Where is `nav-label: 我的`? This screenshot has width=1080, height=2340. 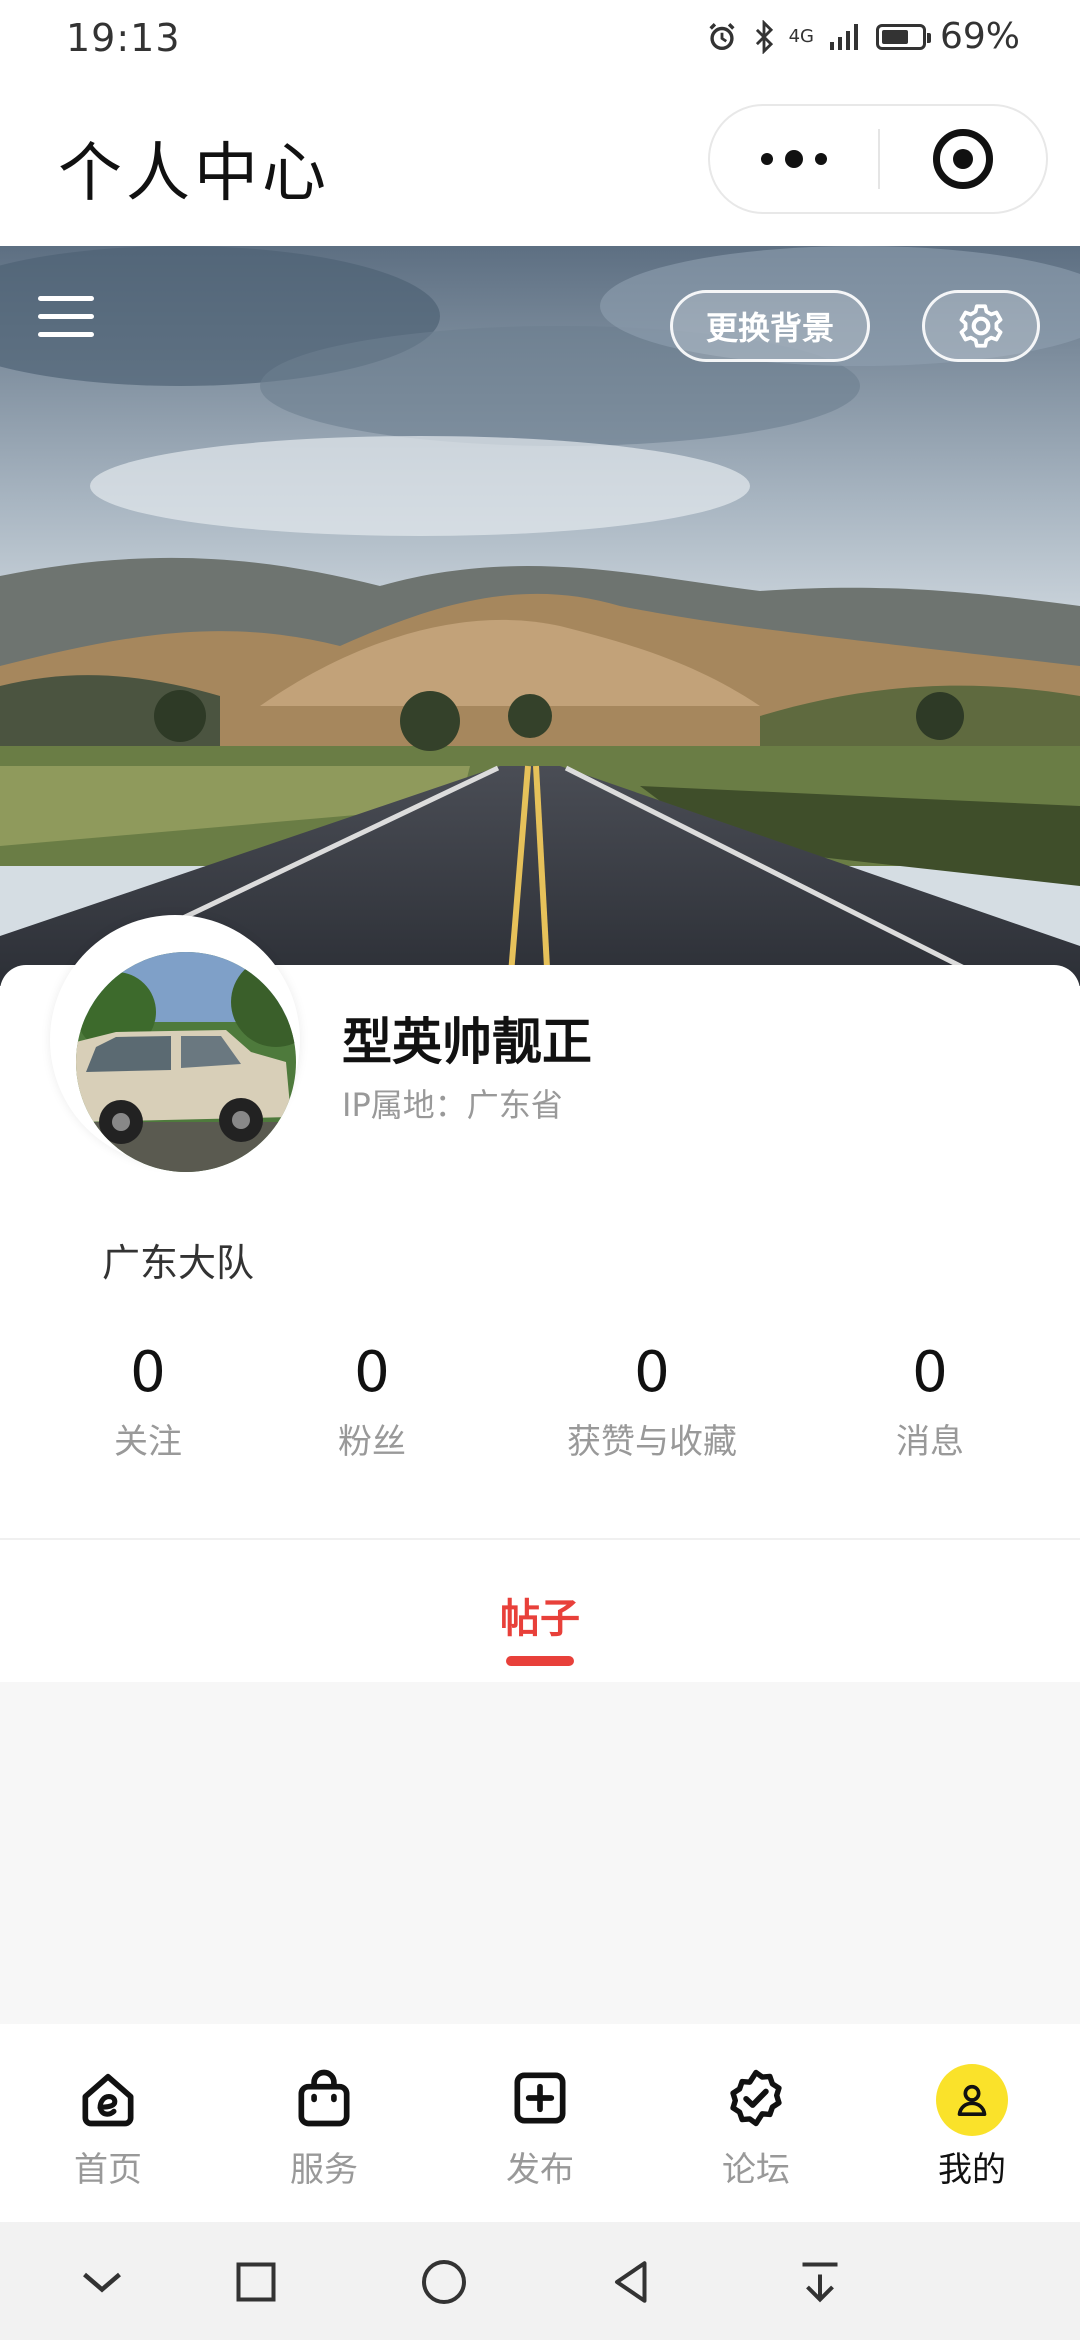 nav-label: 我的 is located at coordinates (972, 2170).